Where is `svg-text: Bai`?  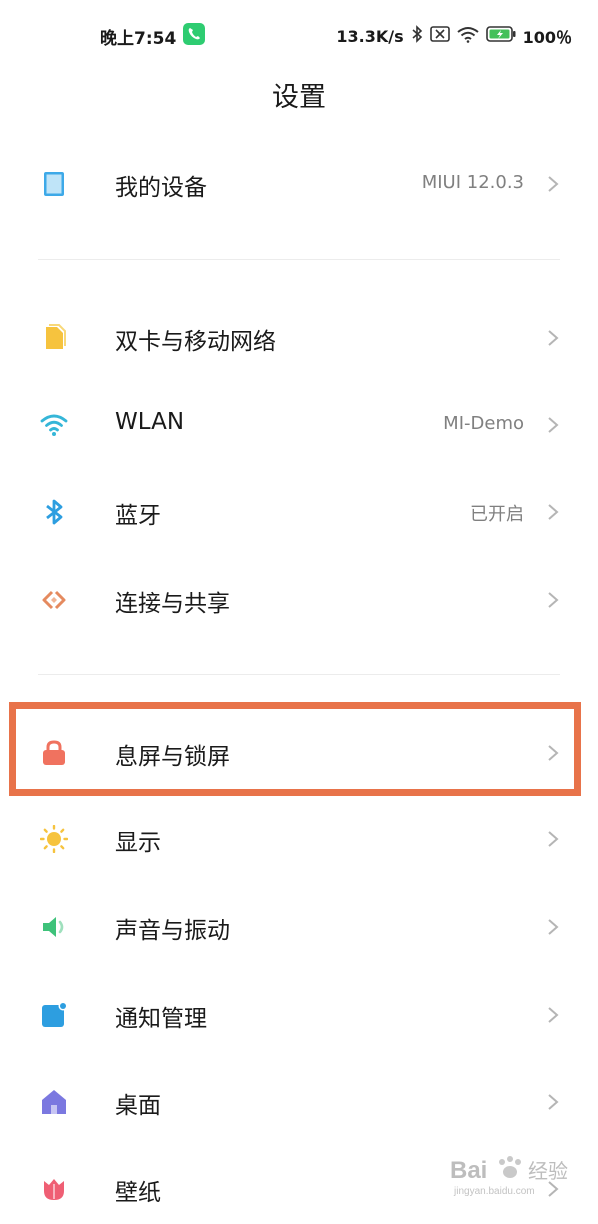
svg-text: Bai is located at coordinates (468, 1170).